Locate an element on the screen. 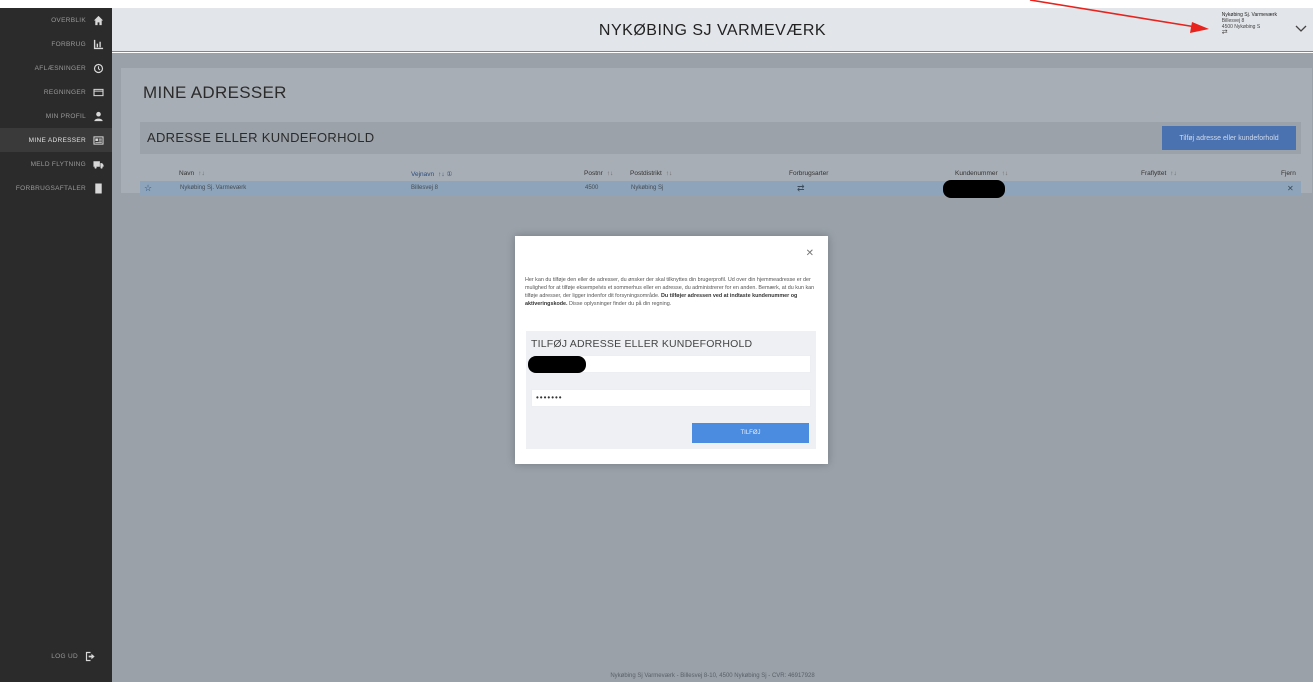  column-header-postnr: Postnr ↑↓ is located at coordinates (598, 173).